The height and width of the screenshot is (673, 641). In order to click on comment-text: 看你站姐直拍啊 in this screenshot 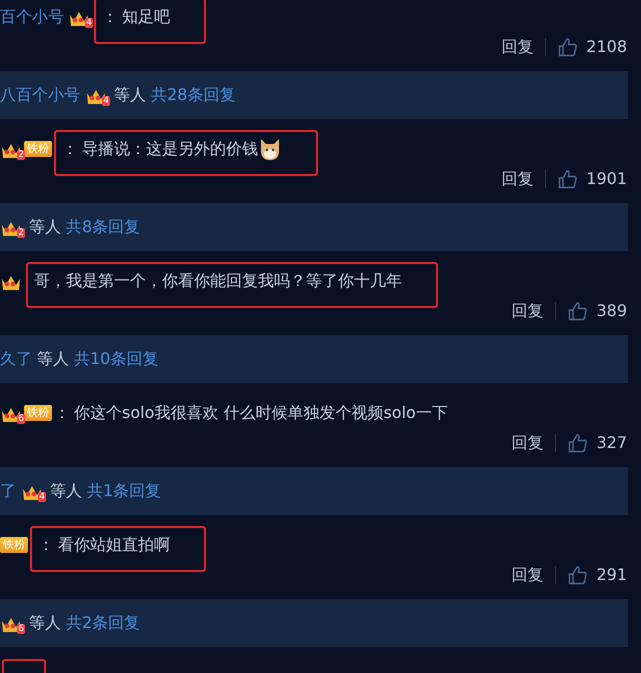, I will do `click(114, 545)`.